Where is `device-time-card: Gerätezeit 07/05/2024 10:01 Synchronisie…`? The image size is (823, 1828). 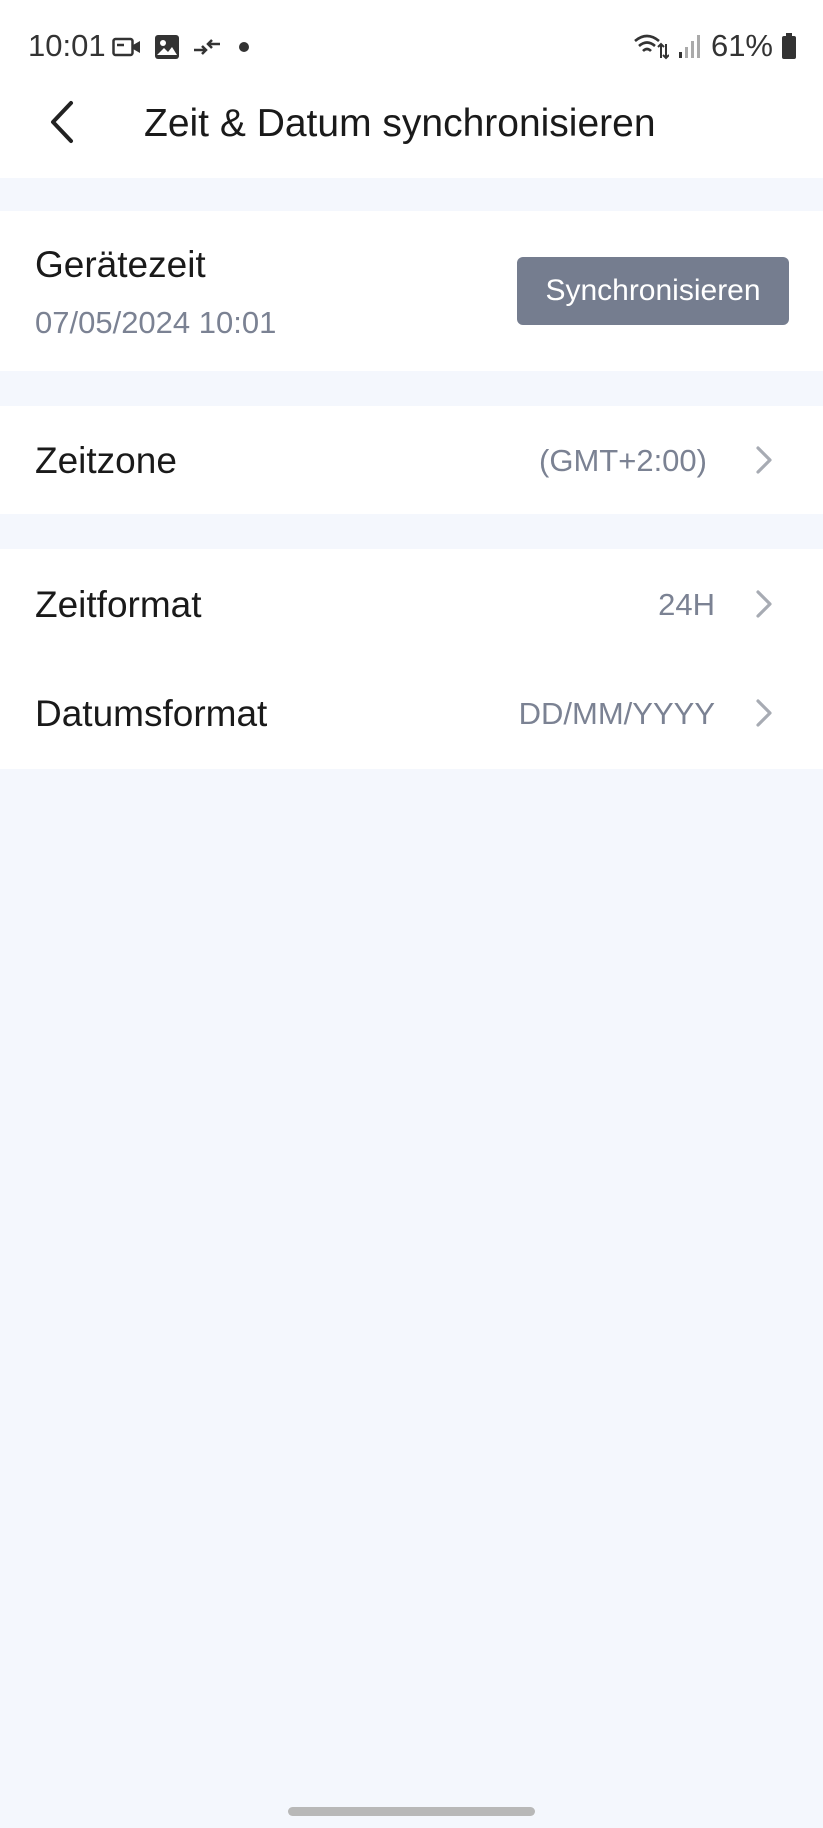 device-time-card: Gerätezeit 07/05/2024 10:01 Synchronisie… is located at coordinates (411, 291).